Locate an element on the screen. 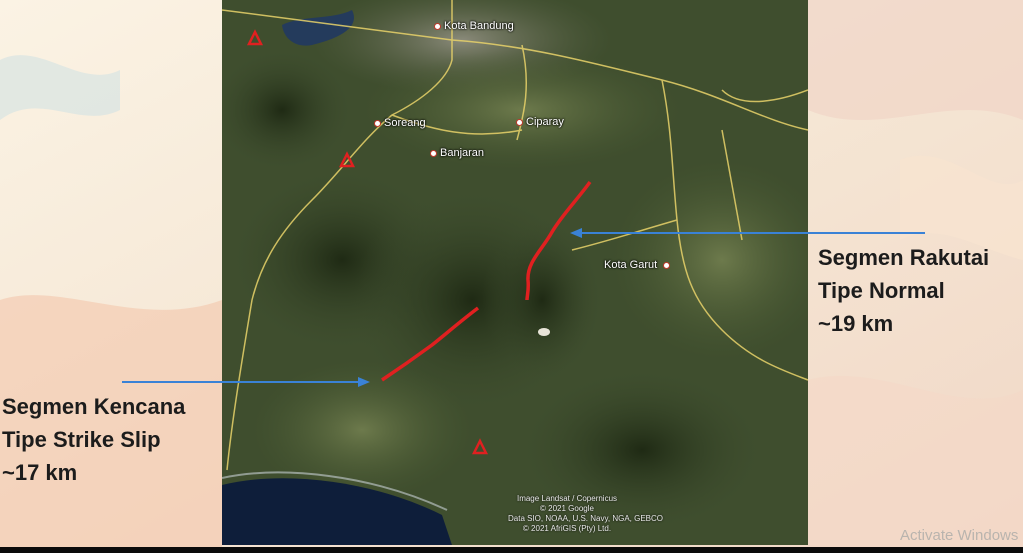 Image resolution: width=1023 pixels, height=553 pixels. callout-segmen-rakutai: Segmen Rakutai Tipe Normal ~19 km is located at coordinates (903, 290).